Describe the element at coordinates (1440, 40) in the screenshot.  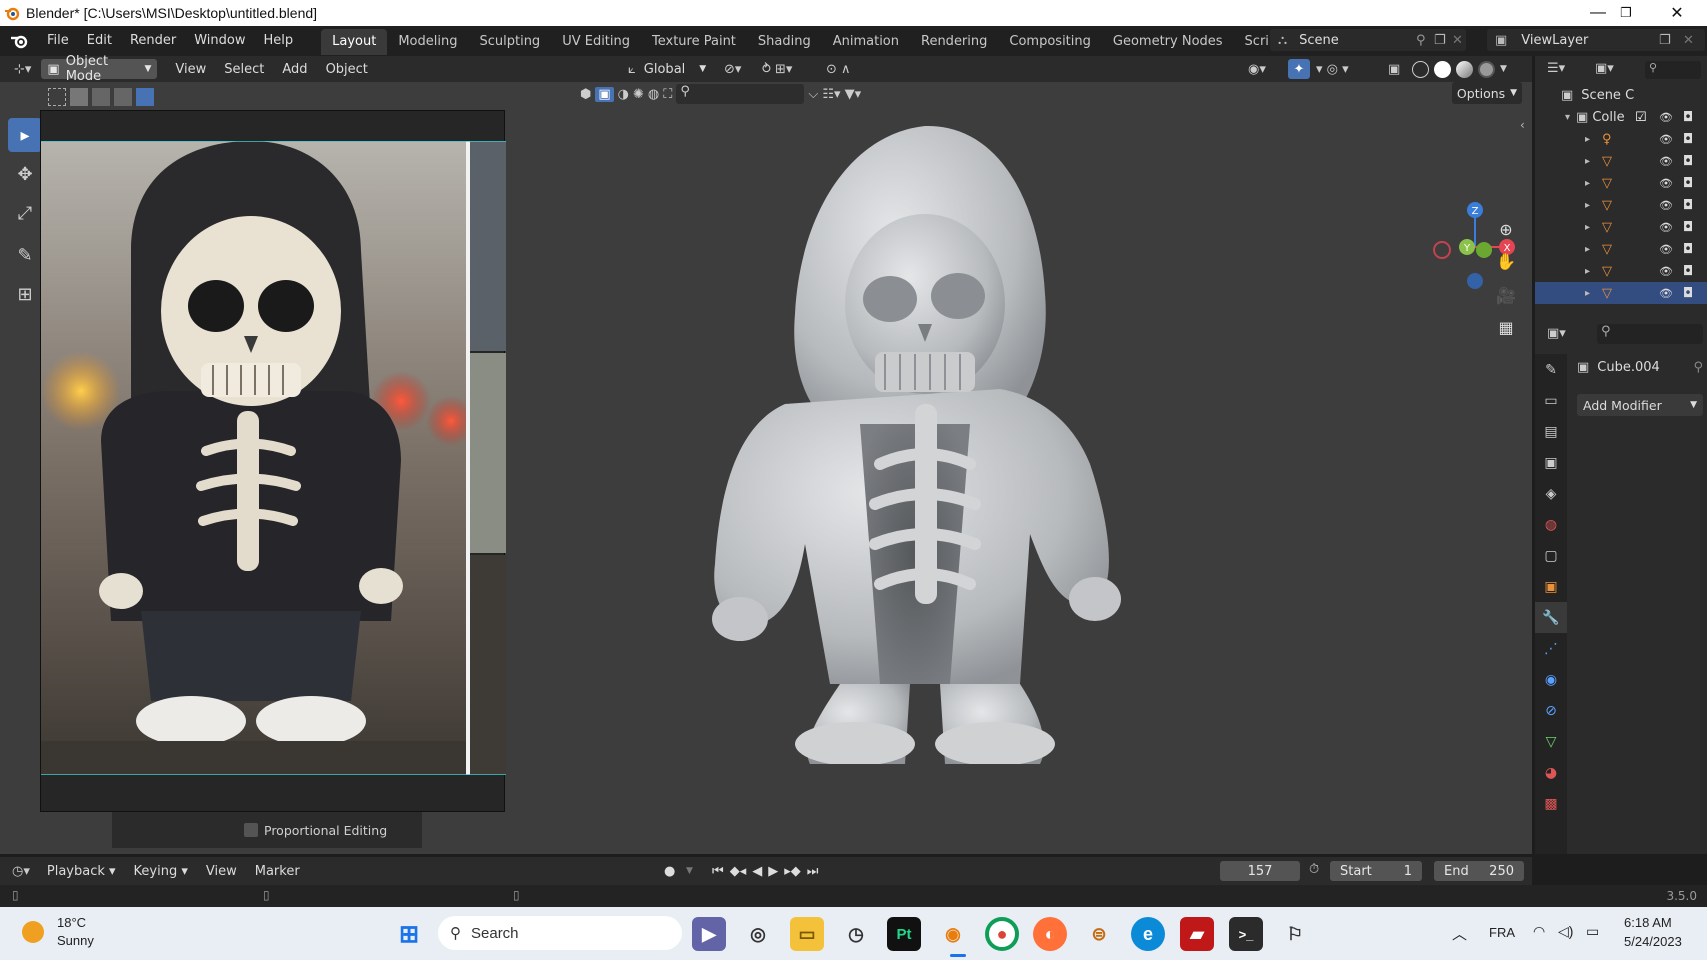
I see `new-scene-icon: ❐` at that location.